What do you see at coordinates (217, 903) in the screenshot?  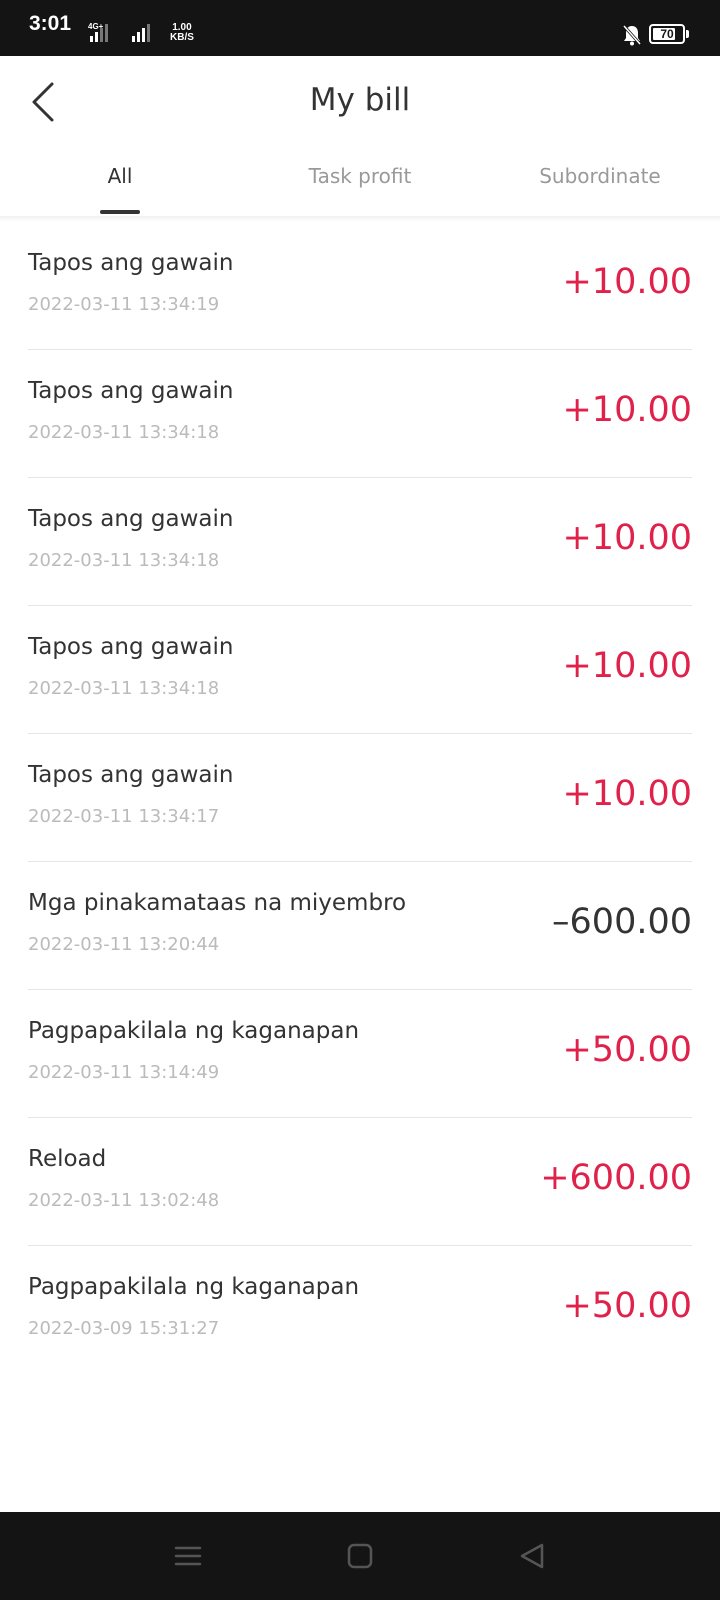 I see `bill-description: Mga pinakamataas na miyembro` at bounding box center [217, 903].